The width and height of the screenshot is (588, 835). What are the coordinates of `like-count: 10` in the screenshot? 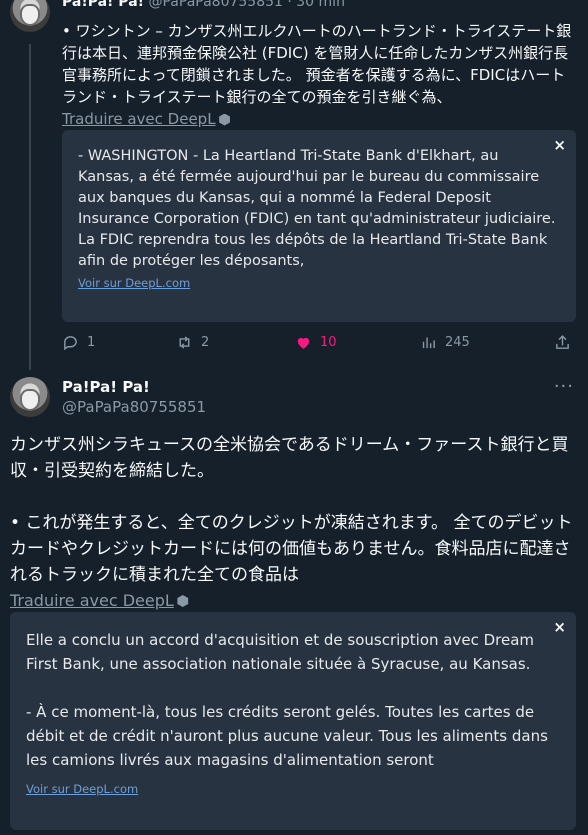 It's located at (328, 342).